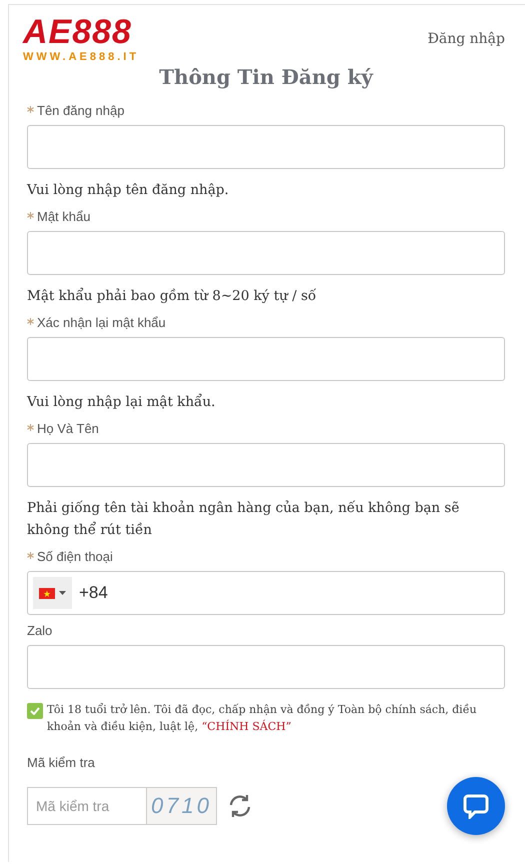 This screenshot has height=866, width=525. Describe the element at coordinates (266, 593) in the screenshot. I see `phone-field: +84` at that location.